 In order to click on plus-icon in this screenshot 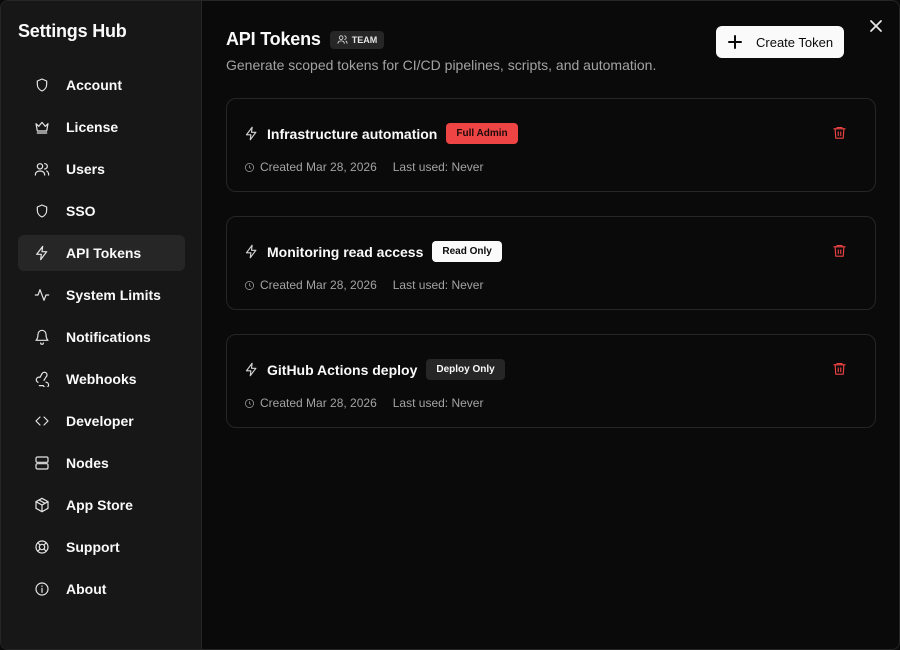, I will do `click(735, 42)`.